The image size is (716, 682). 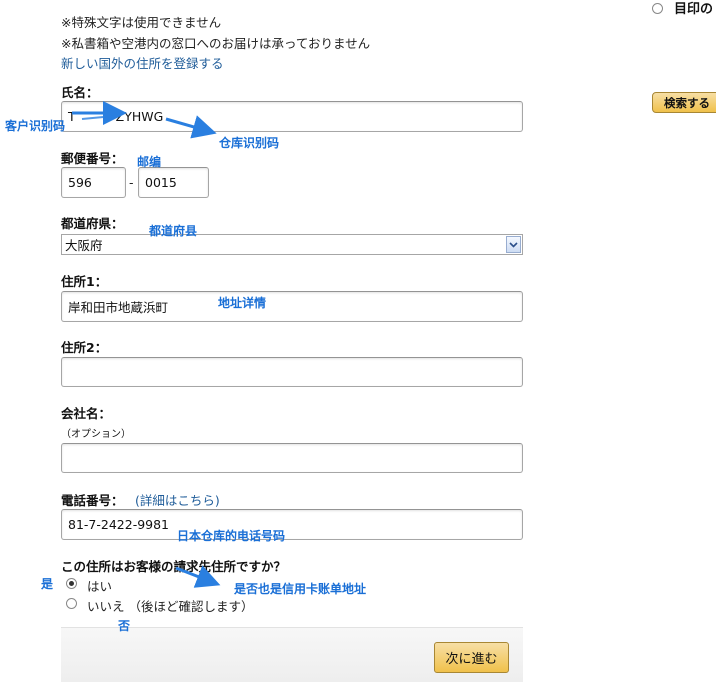 What do you see at coordinates (684, 102) in the screenshot?
I see `search-button: 検索する` at bounding box center [684, 102].